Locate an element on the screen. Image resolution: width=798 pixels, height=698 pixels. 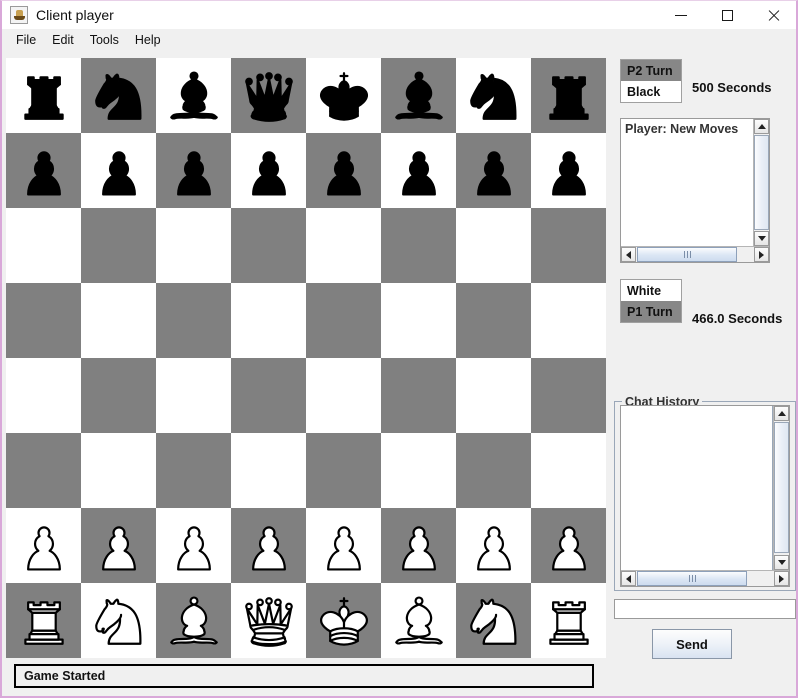
board-square-h1 is located at coordinates (568, 620).